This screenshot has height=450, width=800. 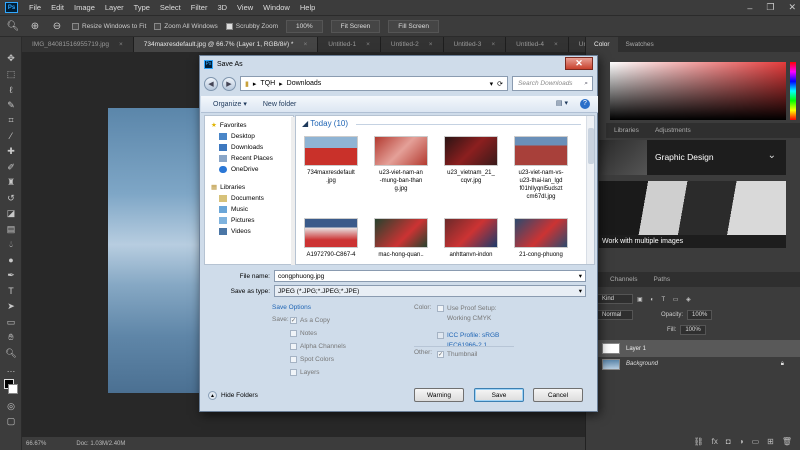 I want to click on group-header: ◢ Today (10), so click(x=325, y=123).